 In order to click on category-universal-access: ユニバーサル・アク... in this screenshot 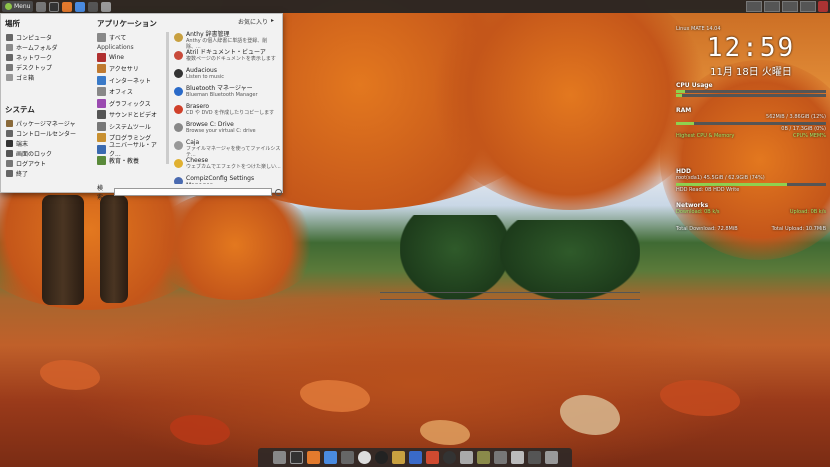, I will do `click(130, 150)`.